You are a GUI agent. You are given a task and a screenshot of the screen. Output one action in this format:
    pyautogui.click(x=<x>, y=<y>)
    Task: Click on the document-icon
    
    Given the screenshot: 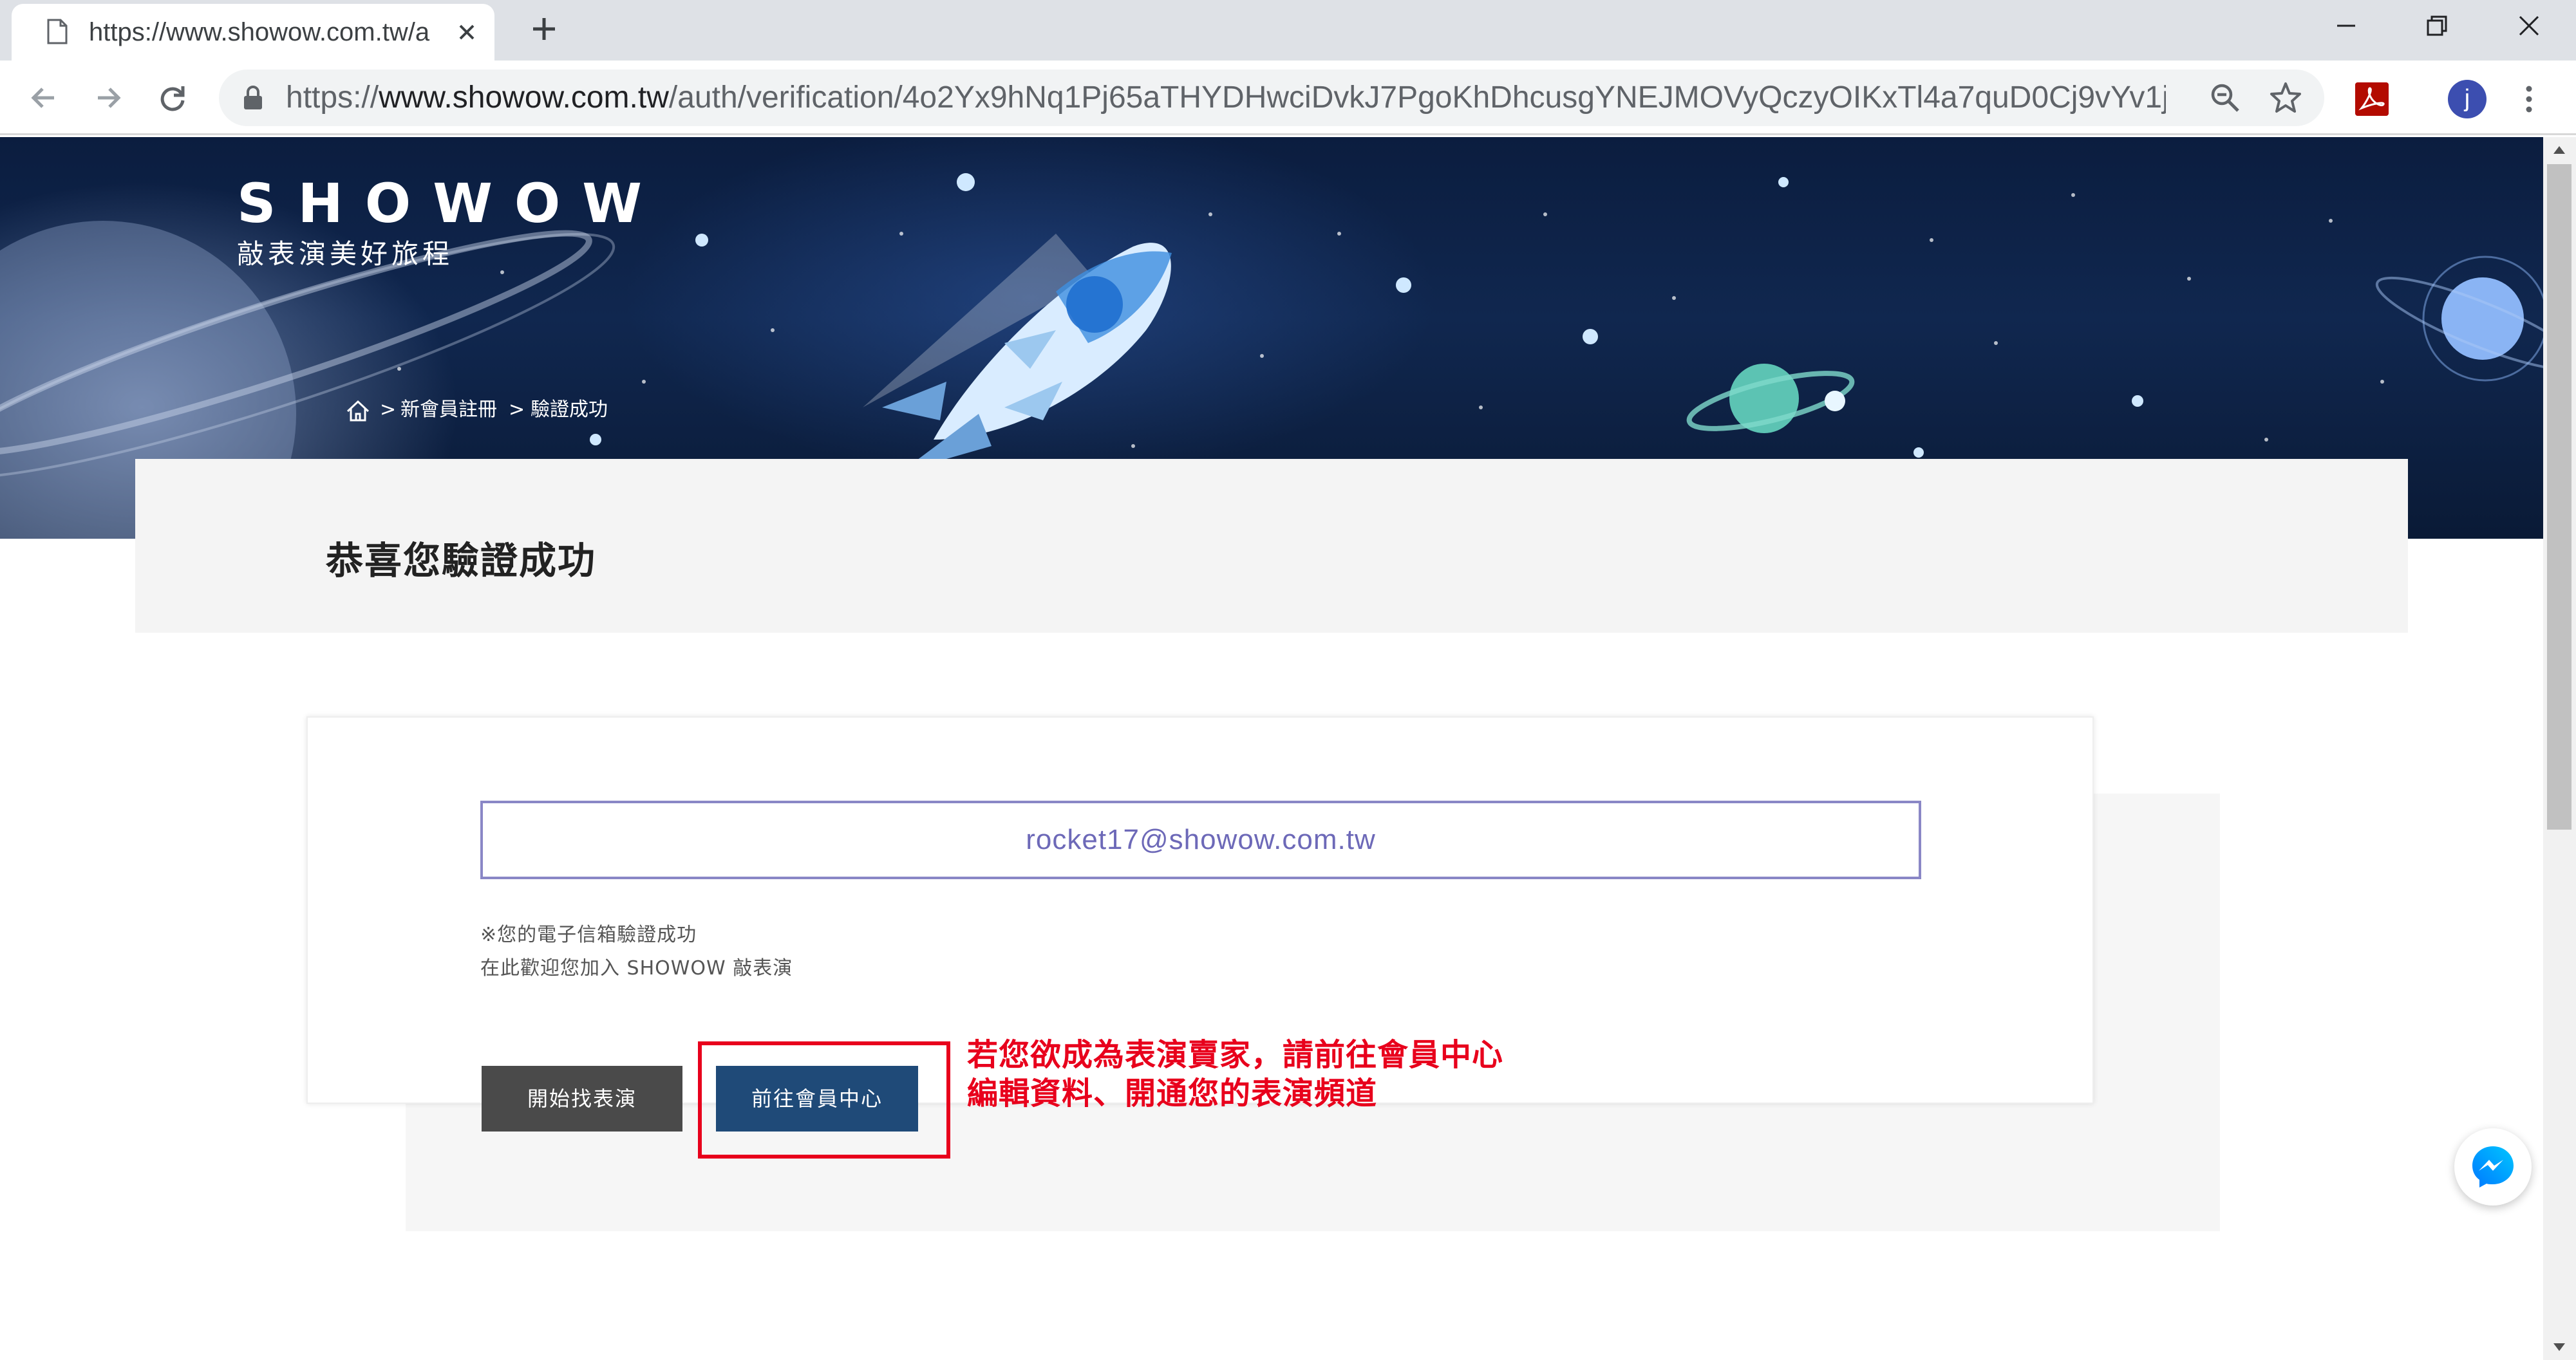 What is the action you would take?
    pyautogui.click(x=57, y=32)
    